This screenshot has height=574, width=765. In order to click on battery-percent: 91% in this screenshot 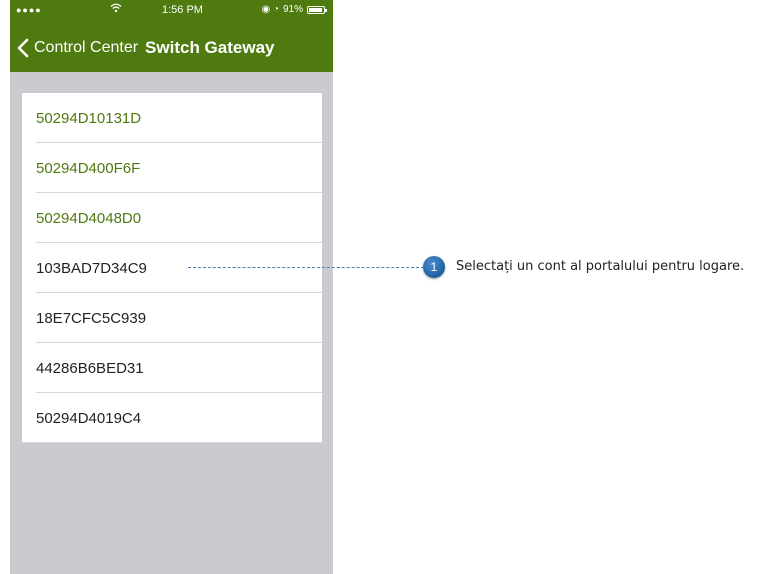, I will do `click(292, 9)`.